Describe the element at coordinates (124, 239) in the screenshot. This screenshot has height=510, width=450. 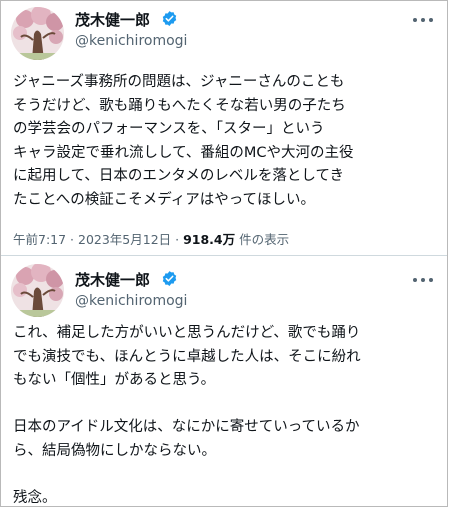
I see `tweet-date: 2023年5月12日` at that location.